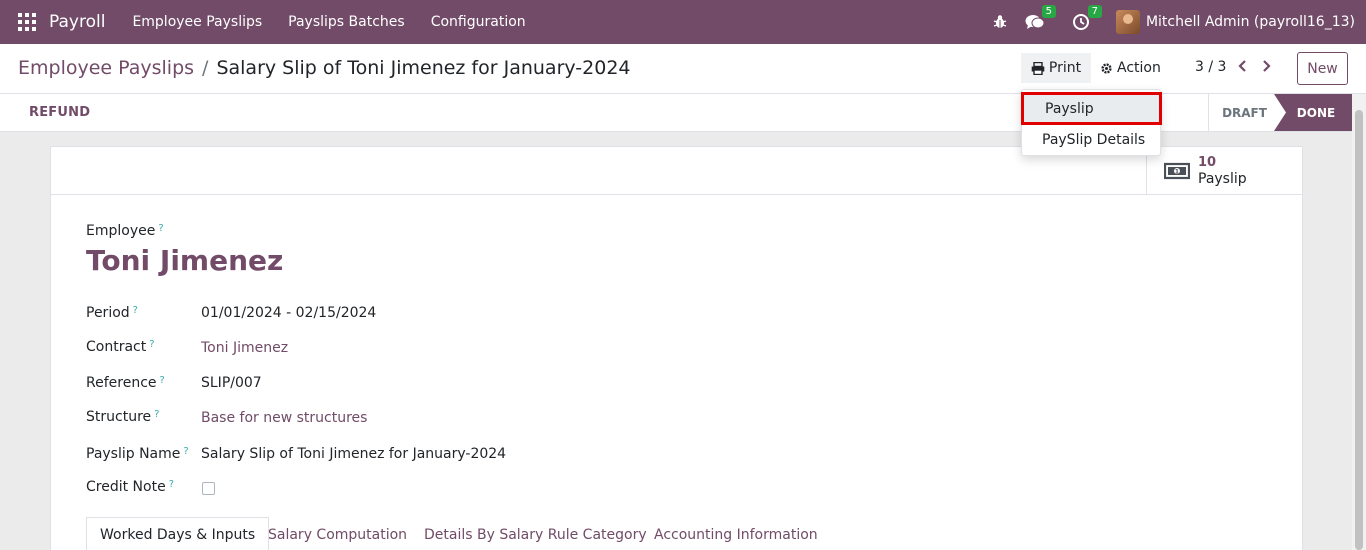  Describe the element at coordinates (244, 348) in the screenshot. I see `contract-link: Toni Jimenez` at that location.